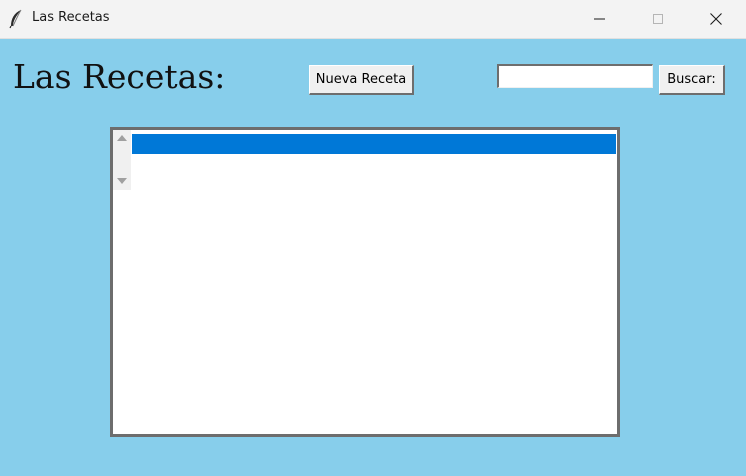 This screenshot has height=476, width=746. I want to click on window-title: Las Recetas, so click(71, 17).